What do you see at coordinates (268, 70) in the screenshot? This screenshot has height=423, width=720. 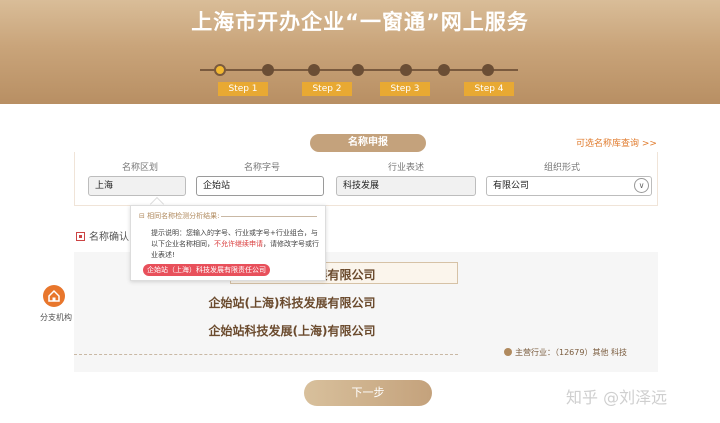 I see `step-1b-dot` at bounding box center [268, 70].